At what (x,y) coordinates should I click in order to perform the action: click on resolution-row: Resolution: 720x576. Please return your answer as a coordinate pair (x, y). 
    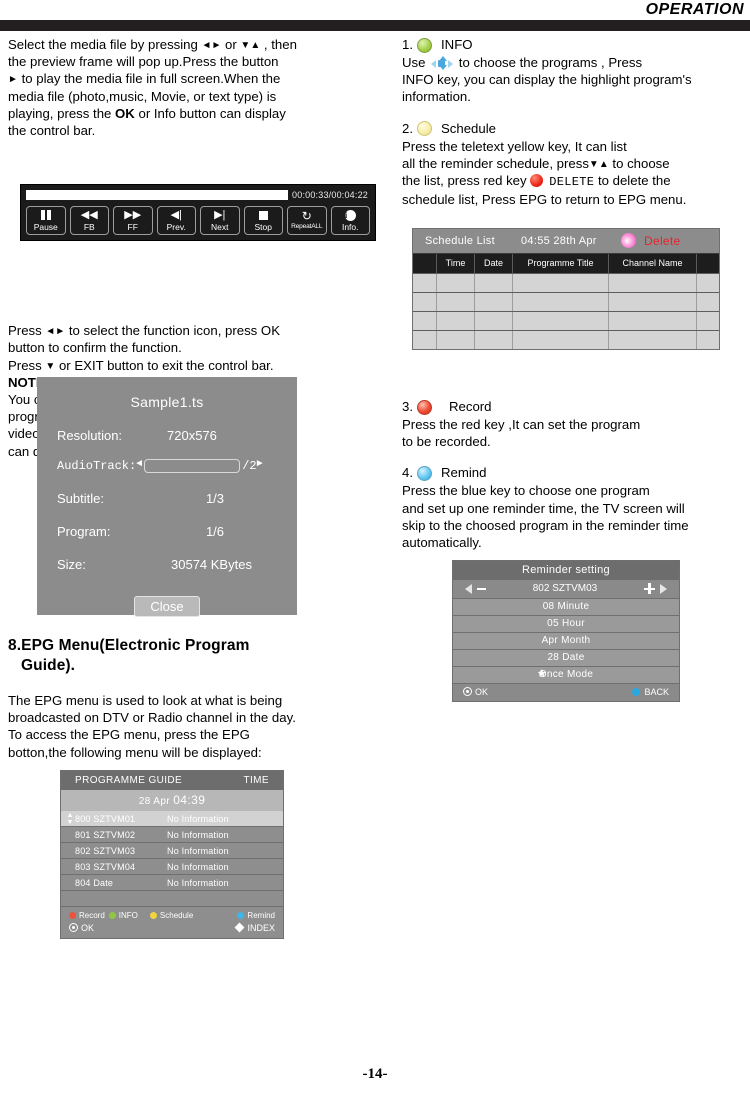
    Looking at the image, I should click on (167, 435).